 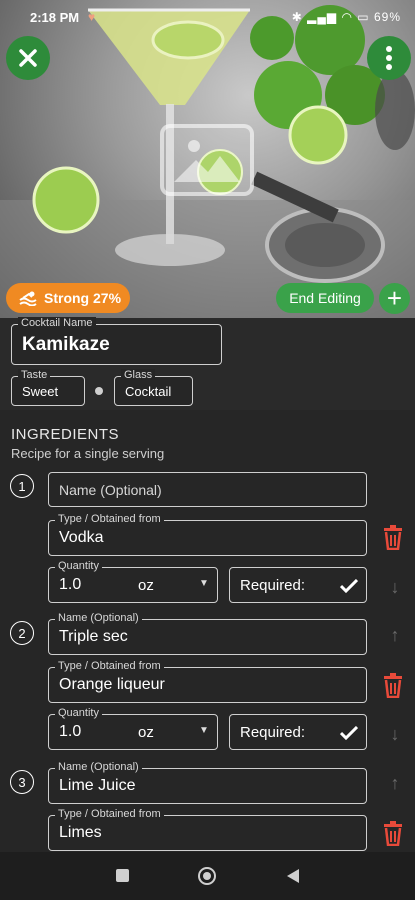 I want to click on ingredient-1-unit: oz, so click(x=146, y=585).